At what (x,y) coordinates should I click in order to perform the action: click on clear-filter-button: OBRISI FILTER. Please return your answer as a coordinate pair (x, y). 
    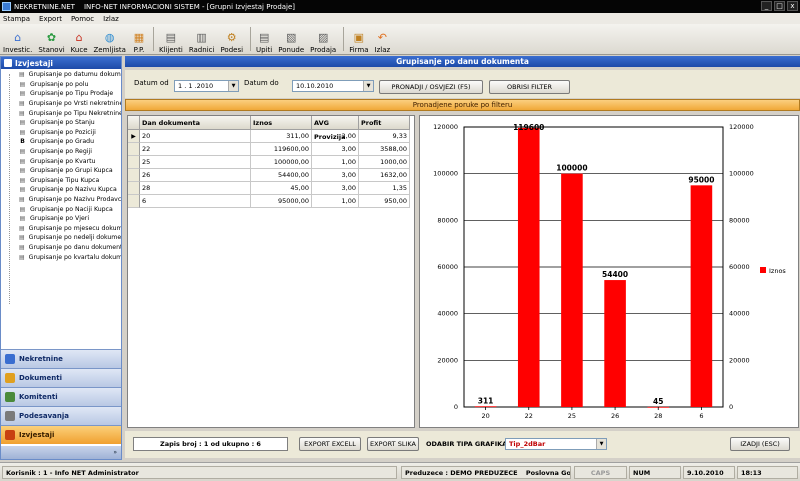
    Looking at the image, I should click on (529, 87).